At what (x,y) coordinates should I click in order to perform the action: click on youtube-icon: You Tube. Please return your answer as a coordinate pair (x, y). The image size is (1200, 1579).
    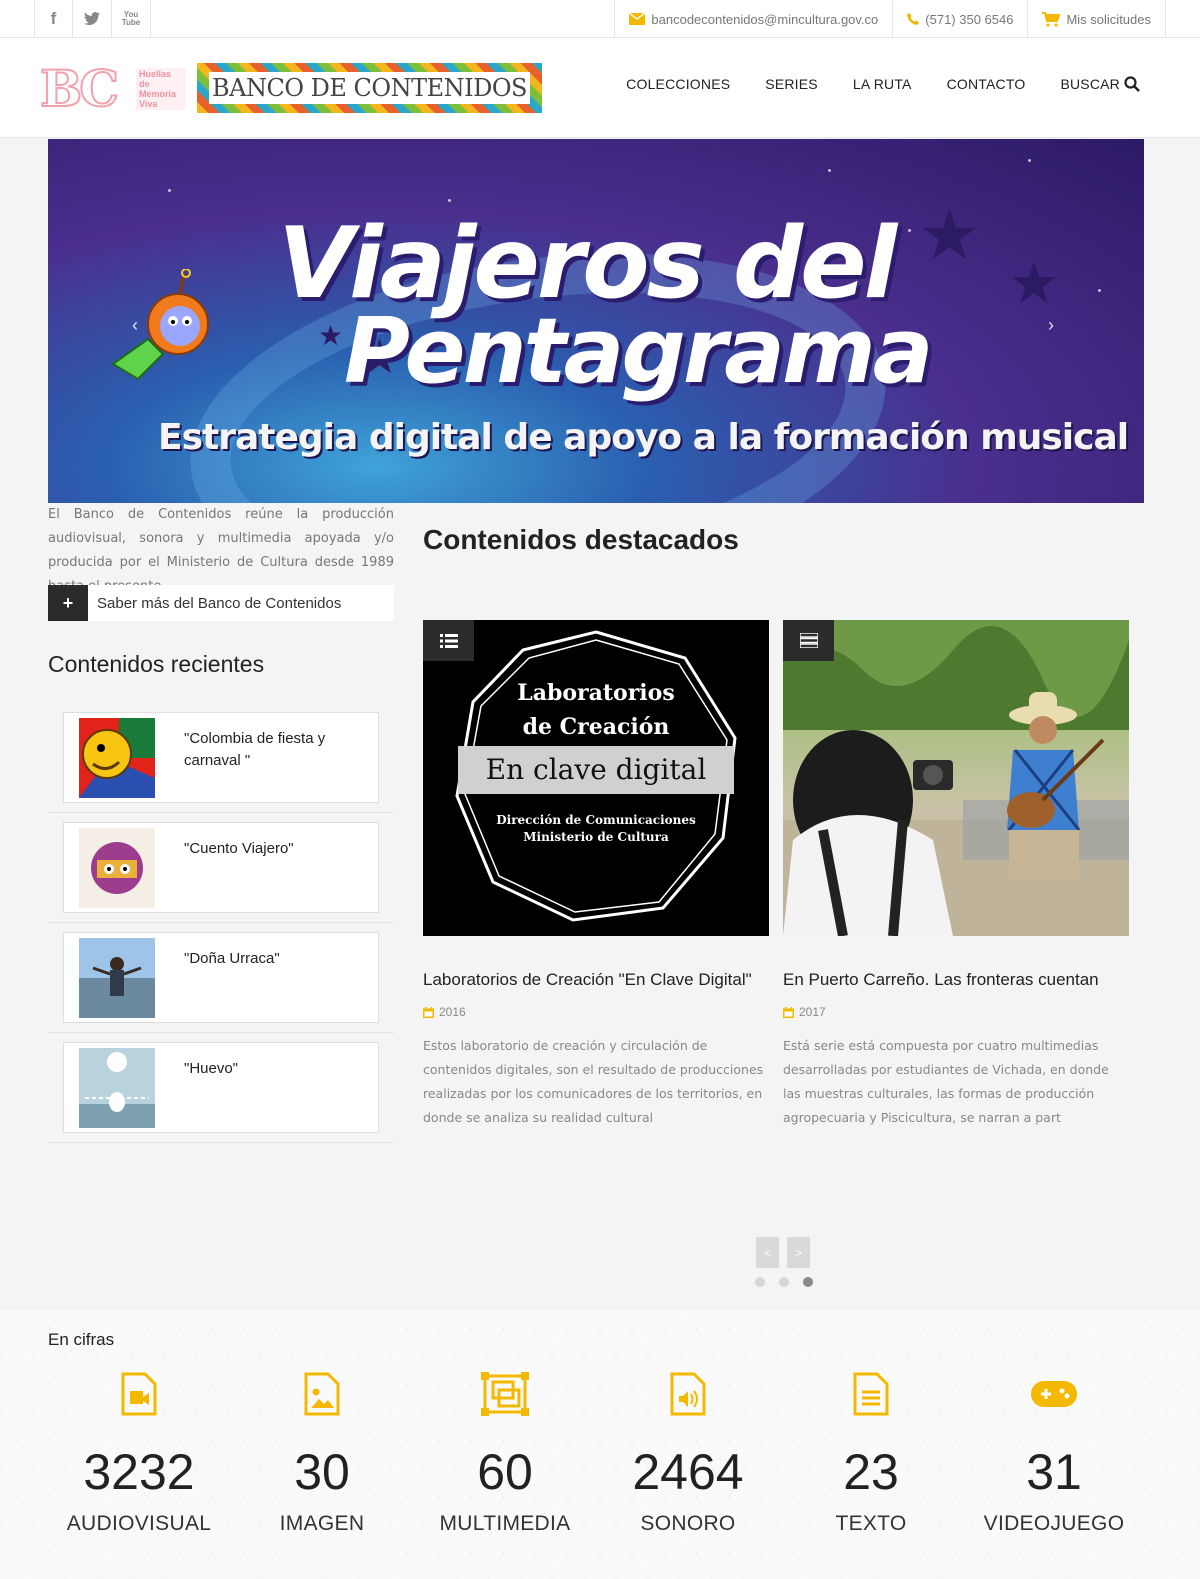
    Looking at the image, I should click on (131, 18).